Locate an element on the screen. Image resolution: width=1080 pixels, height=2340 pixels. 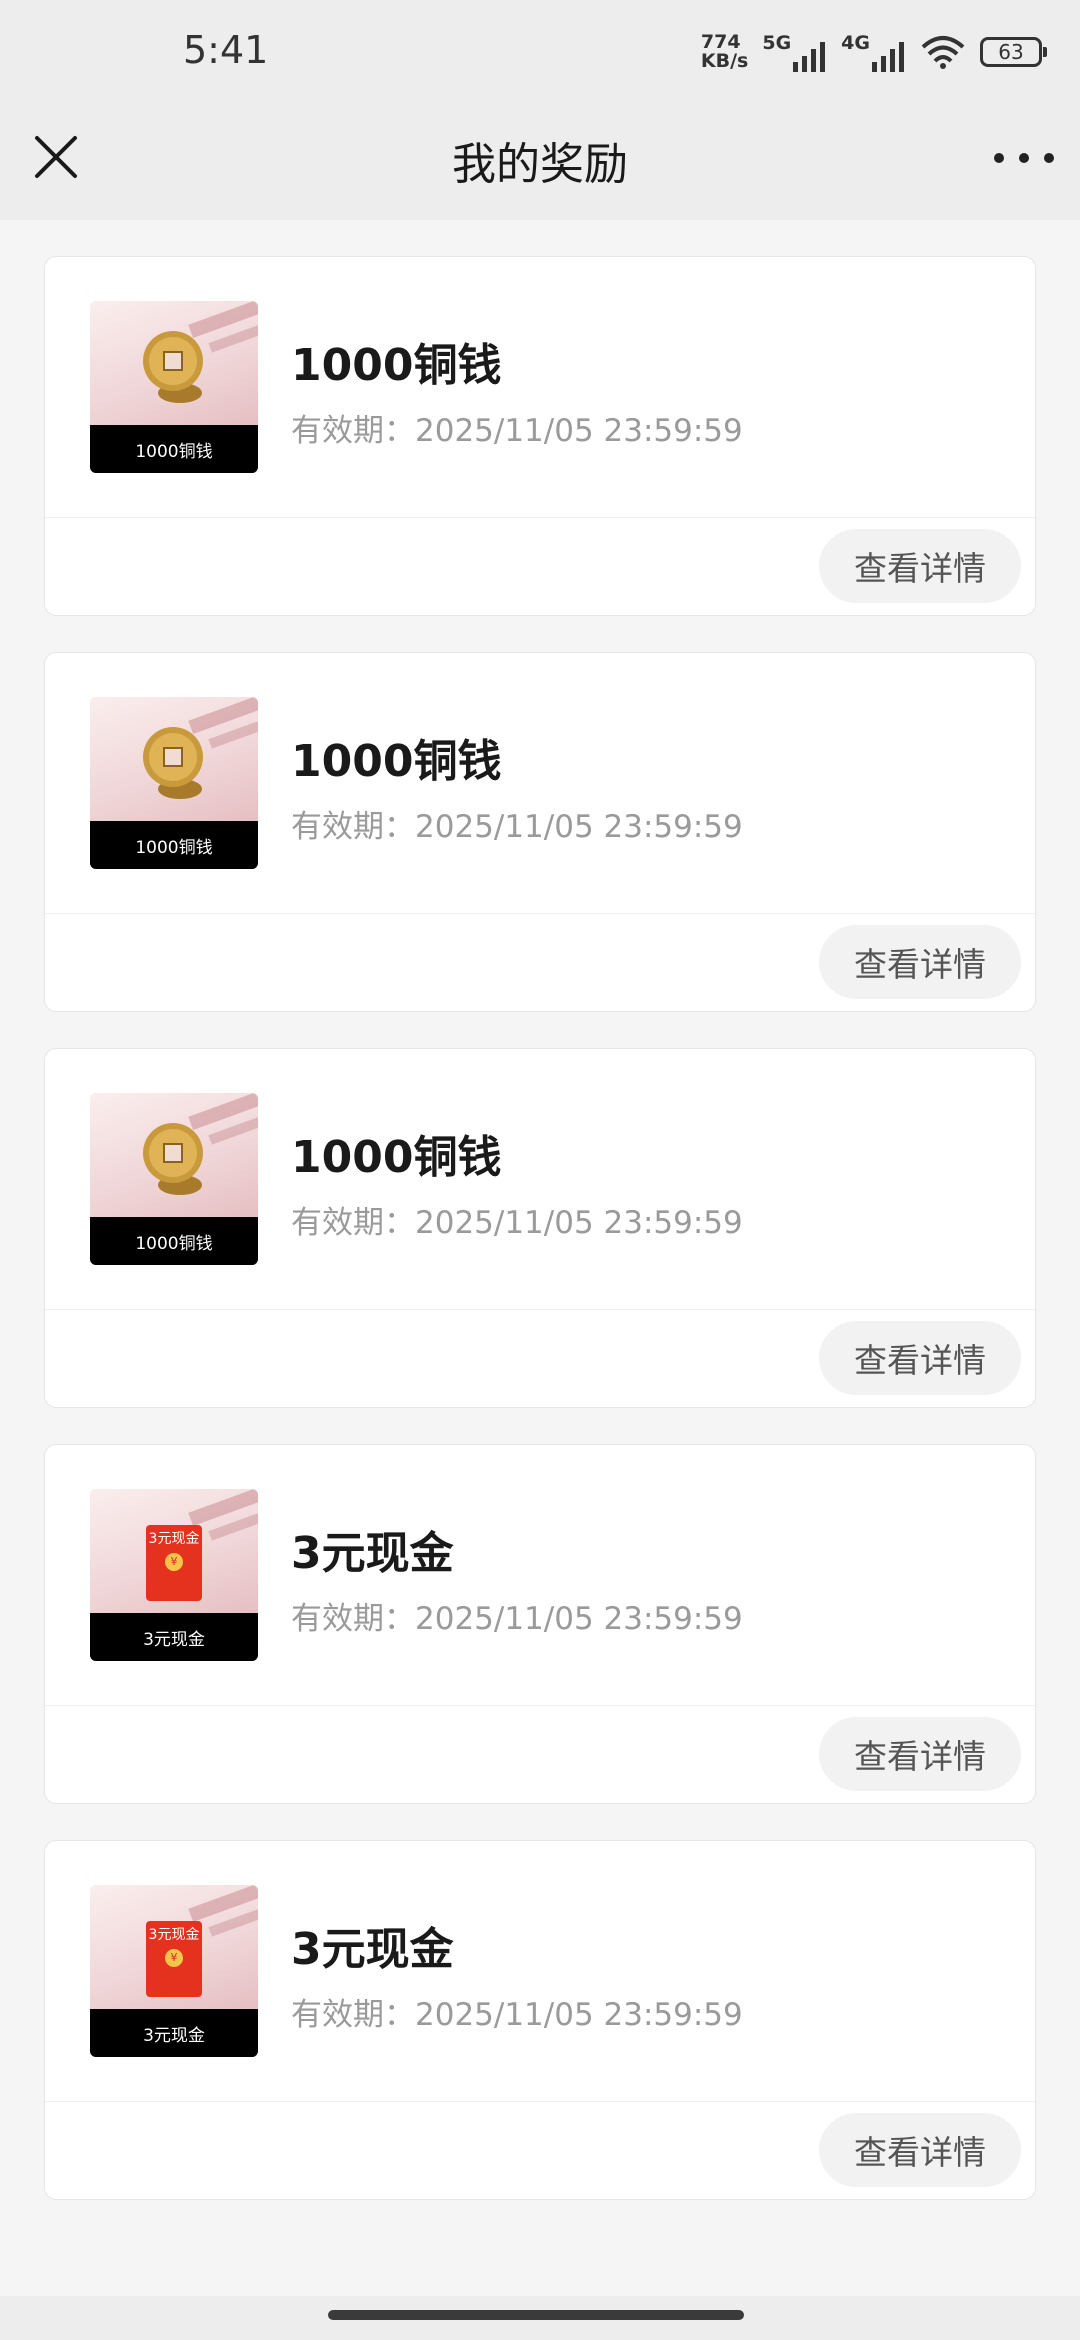
page-title: 我的奖励 is located at coordinates (540, 164).